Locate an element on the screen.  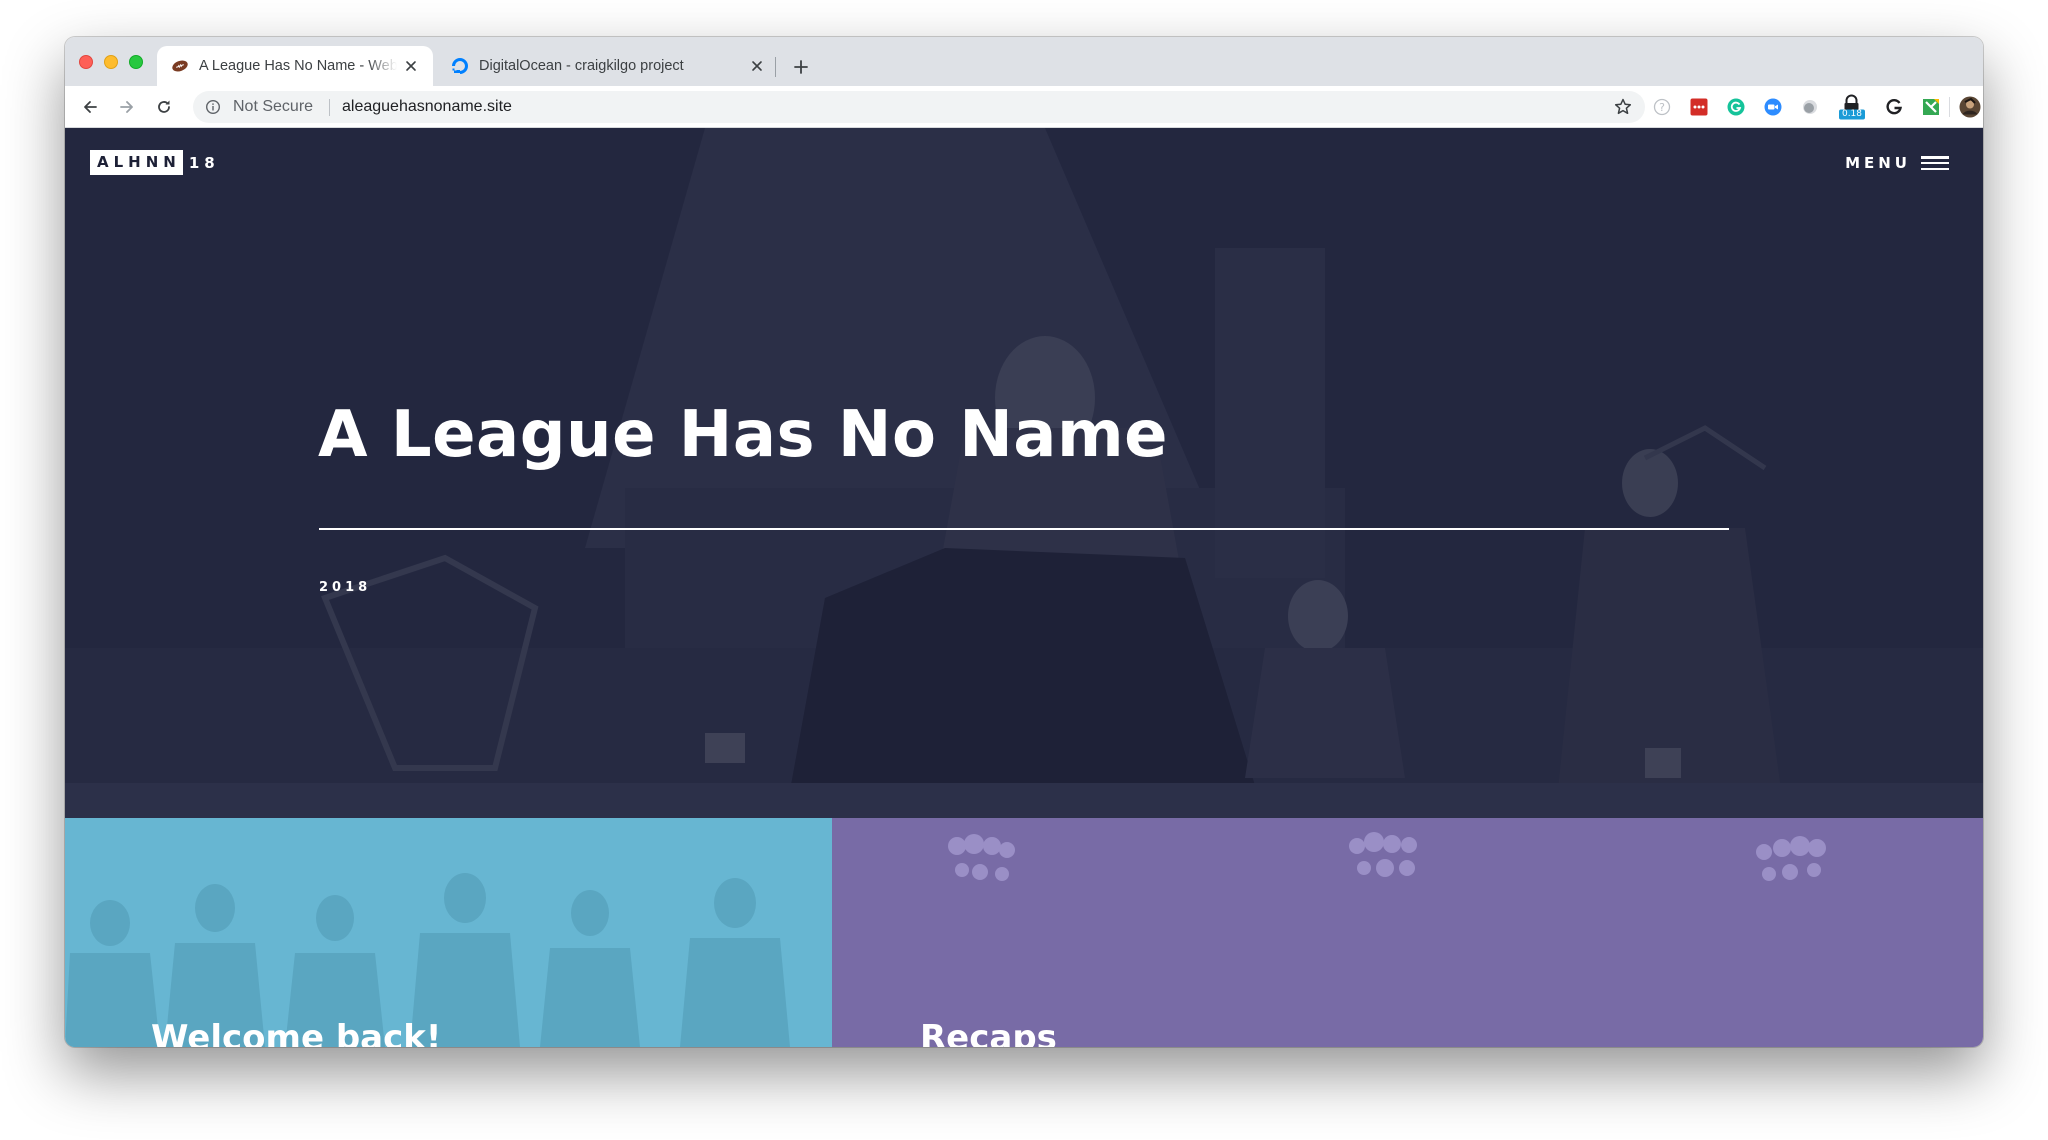
tab-title: A League Has No Name - Website is located at coordinates (298, 66).